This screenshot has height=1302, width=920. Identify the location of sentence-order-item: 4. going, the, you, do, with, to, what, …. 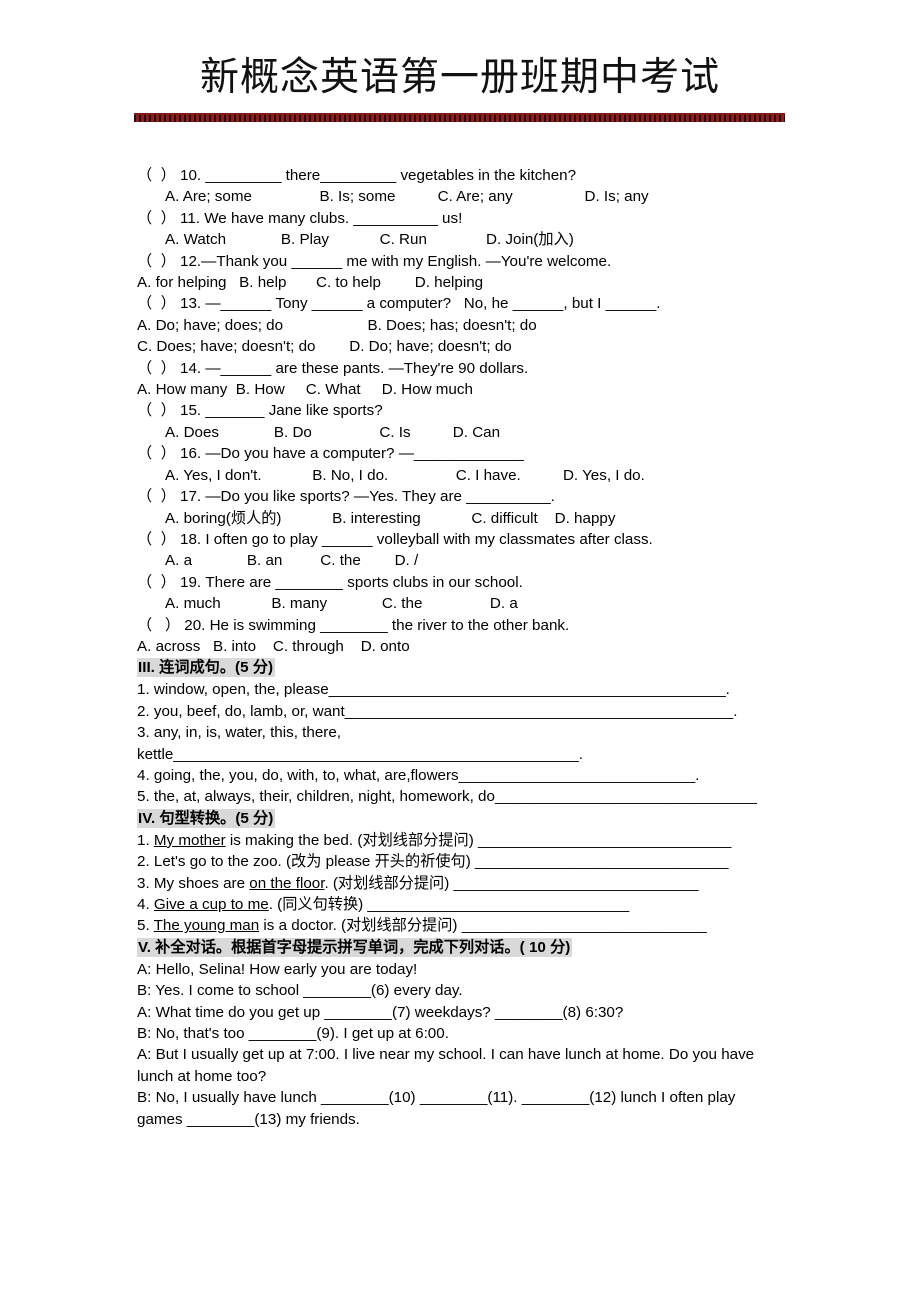
(418, 775).